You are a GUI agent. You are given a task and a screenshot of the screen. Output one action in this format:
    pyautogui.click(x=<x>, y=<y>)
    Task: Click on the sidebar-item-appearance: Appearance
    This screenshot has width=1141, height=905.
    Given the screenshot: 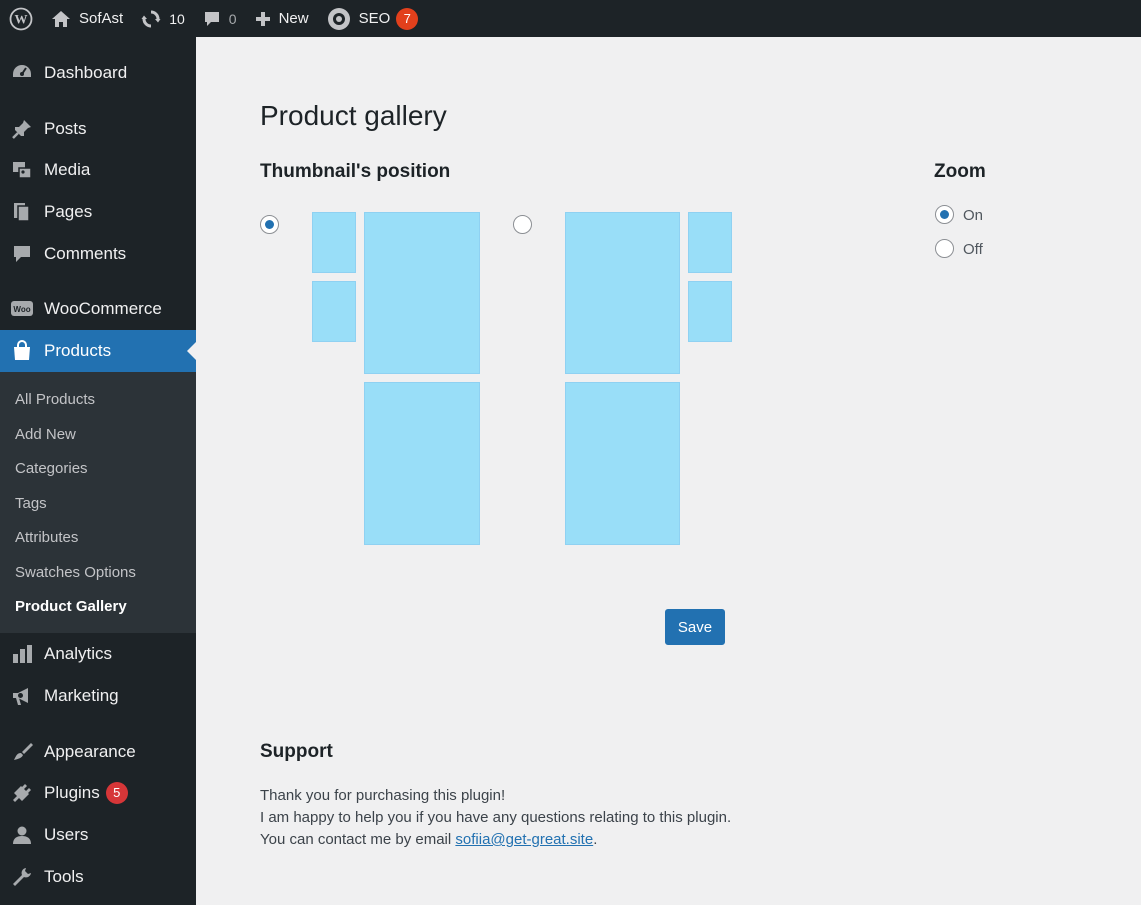 What is the action you would take?
    pyautogui.click(x=98, y=752)
    